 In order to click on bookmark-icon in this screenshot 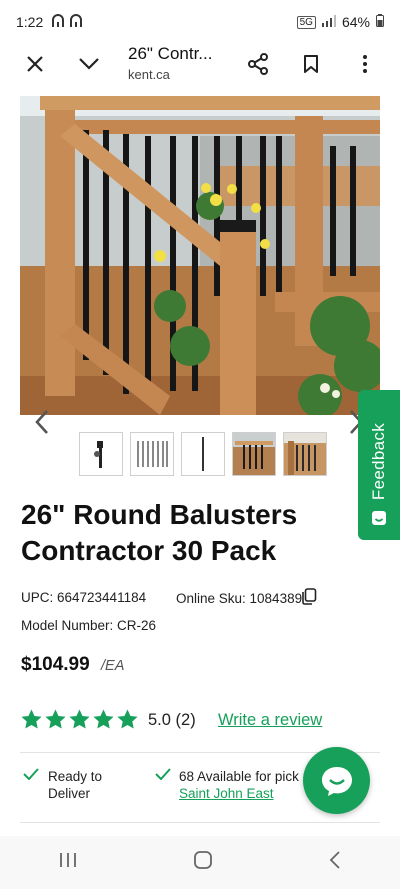, I will do `click(311, 64)`.